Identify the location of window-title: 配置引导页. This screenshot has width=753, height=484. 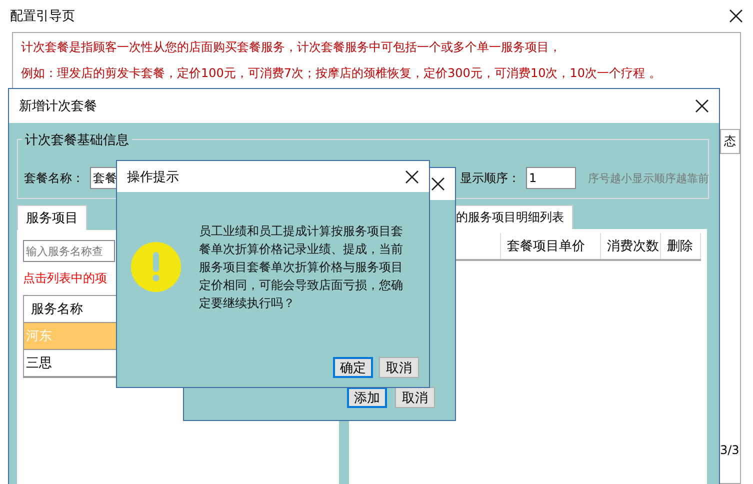
(42, 16).